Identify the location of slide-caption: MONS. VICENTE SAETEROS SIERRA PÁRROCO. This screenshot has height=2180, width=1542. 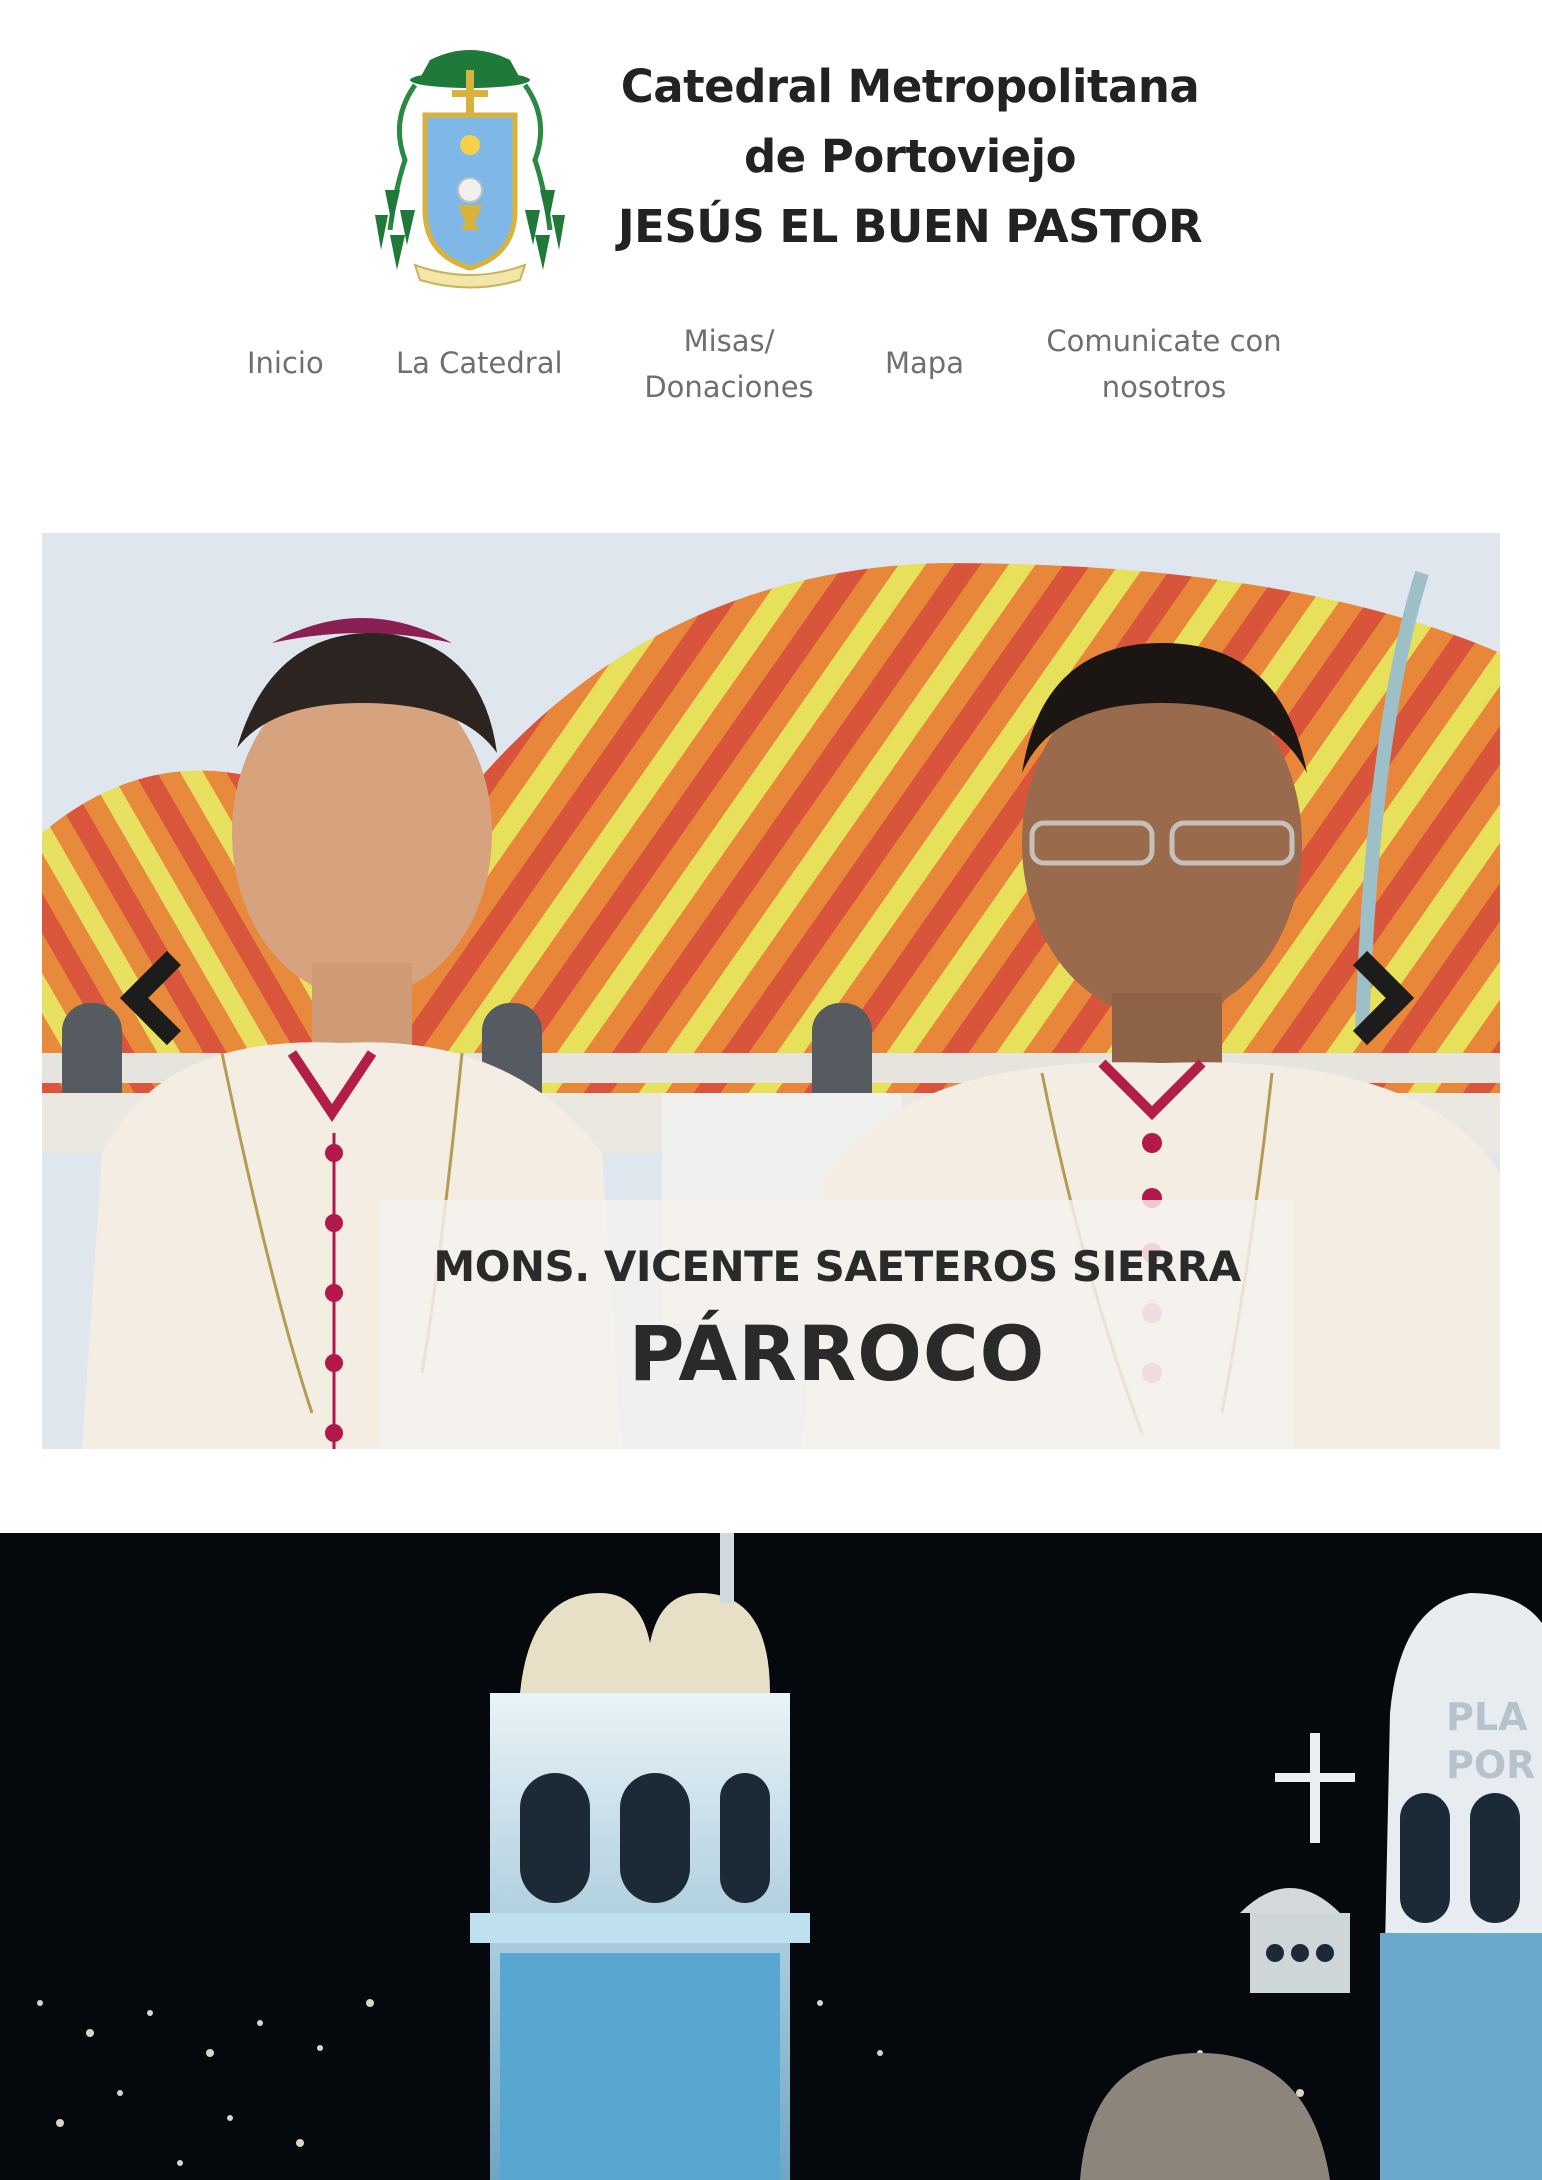
(837, 1324).